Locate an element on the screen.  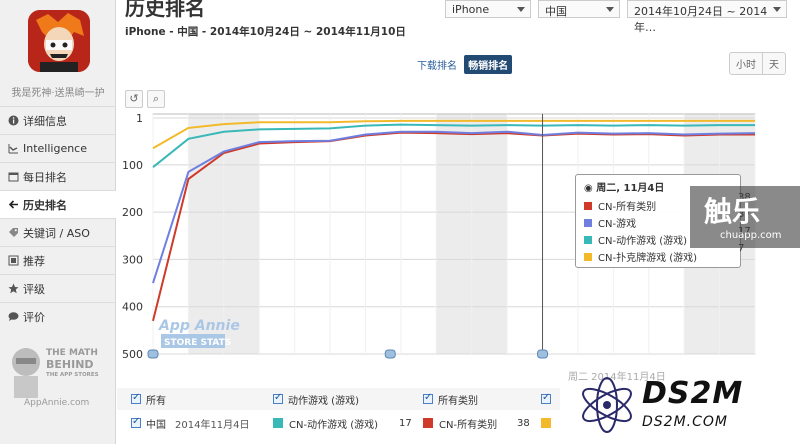
granularity-toggle: 小时 天 is located at coordinates (757, 63).